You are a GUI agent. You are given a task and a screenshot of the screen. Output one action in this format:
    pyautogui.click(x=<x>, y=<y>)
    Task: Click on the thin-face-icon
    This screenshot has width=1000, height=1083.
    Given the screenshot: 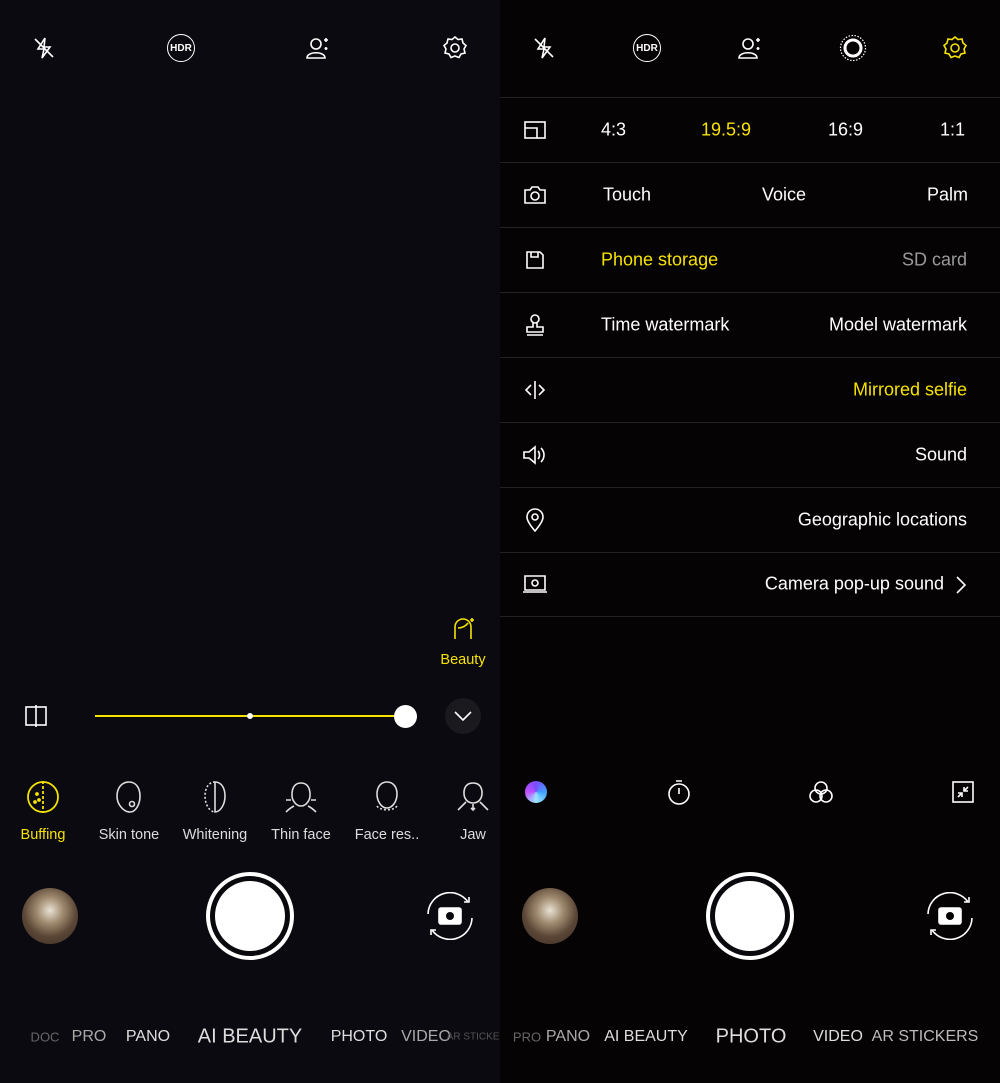 What is the action you would take?
    pyautogui.click(x=301, y=797)
    